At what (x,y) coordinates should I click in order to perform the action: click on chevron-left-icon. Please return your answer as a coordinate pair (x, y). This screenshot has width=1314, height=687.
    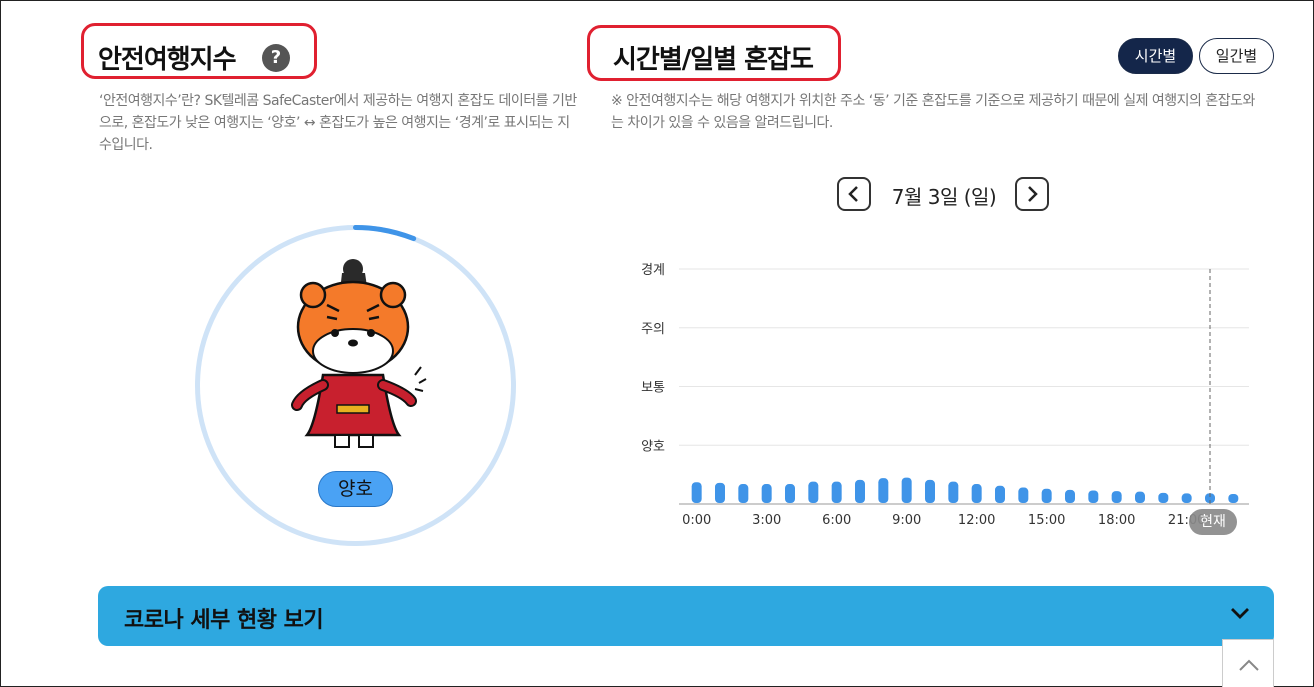
    Looking at the image, I should click on (853, 194).